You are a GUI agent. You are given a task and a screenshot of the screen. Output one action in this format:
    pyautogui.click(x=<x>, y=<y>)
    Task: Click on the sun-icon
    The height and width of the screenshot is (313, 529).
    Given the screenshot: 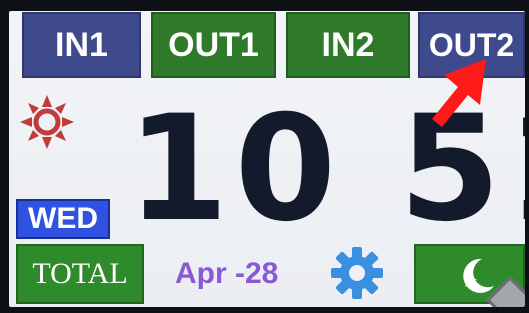 What is the action you would take?
    pyautogui.click(x=47, y=122)
    